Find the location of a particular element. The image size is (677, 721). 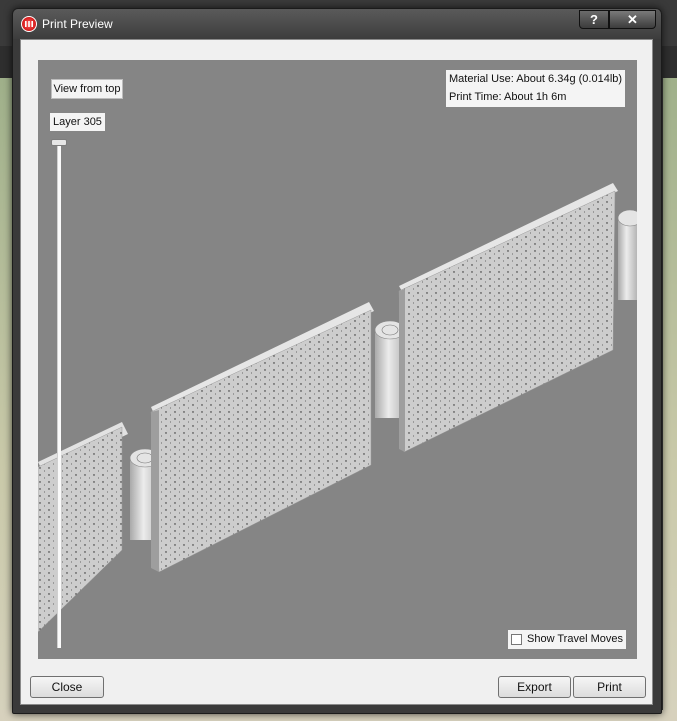

export-button: Export is located at coordinates (534, 687).